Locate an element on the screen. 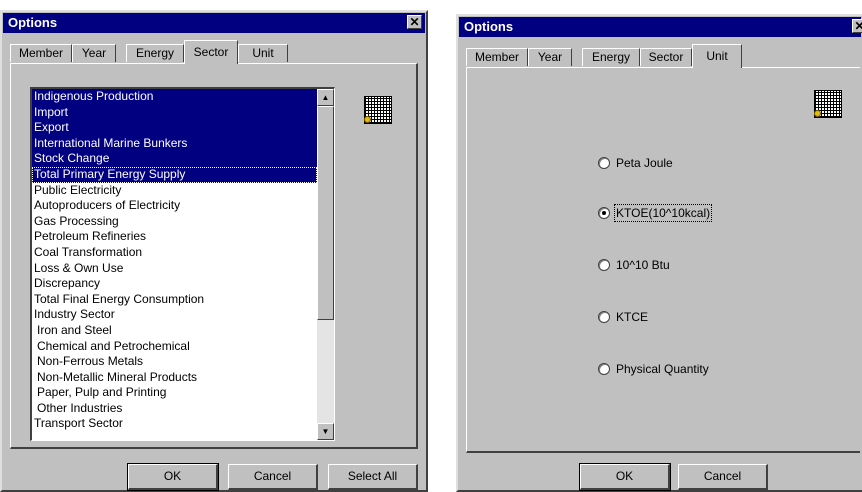 This screenshot has height=492, width=862. scroll-thumb is located at coordinates (325, 213).